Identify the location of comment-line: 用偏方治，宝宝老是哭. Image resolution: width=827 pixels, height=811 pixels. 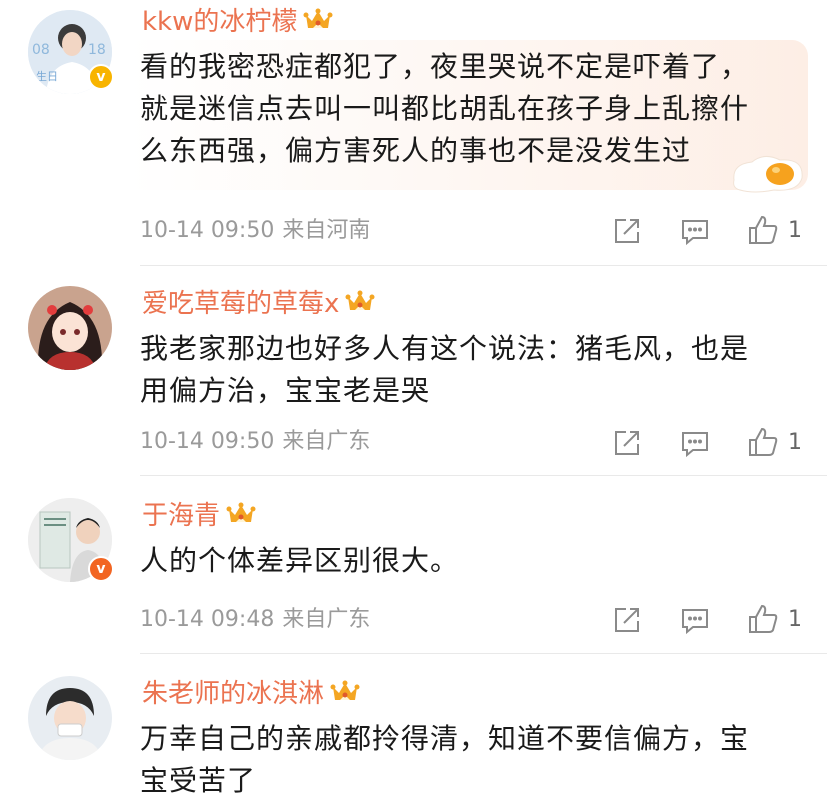
(285, 390).